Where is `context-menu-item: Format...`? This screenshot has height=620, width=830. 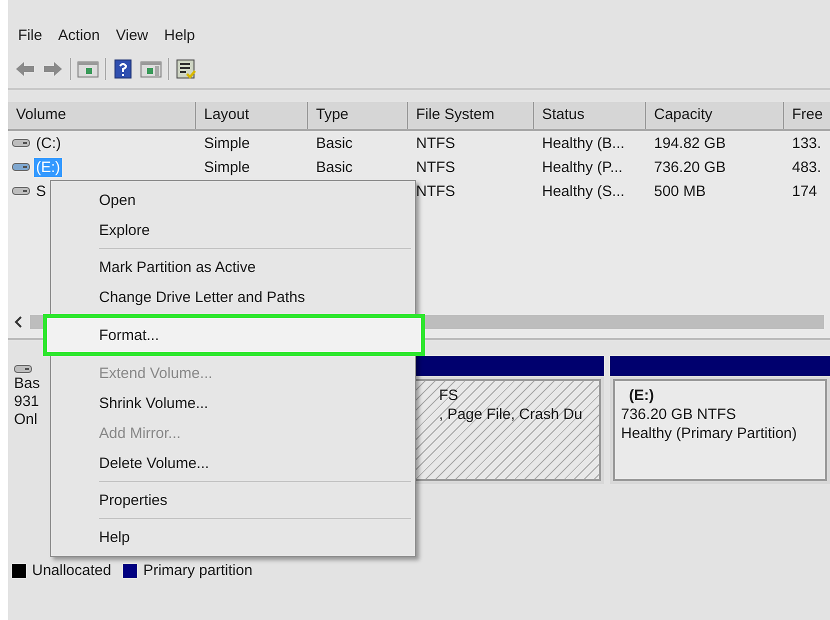 context-menu-item: Format... is located at coordinates (234, 335).